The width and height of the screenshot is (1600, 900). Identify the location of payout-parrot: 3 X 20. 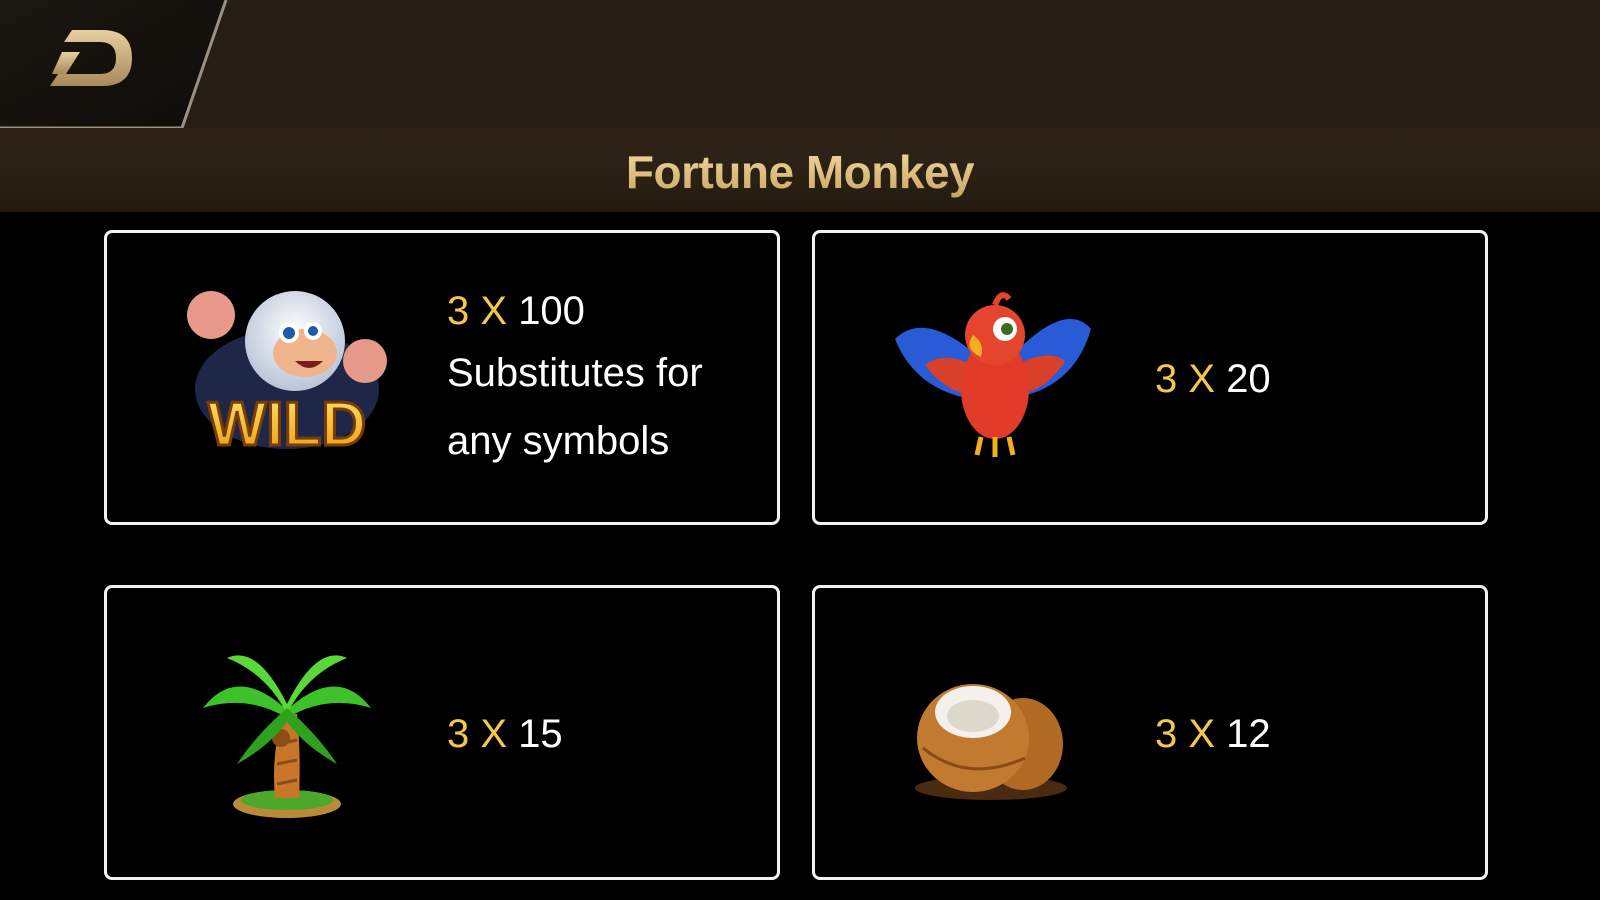
(1213, 379).